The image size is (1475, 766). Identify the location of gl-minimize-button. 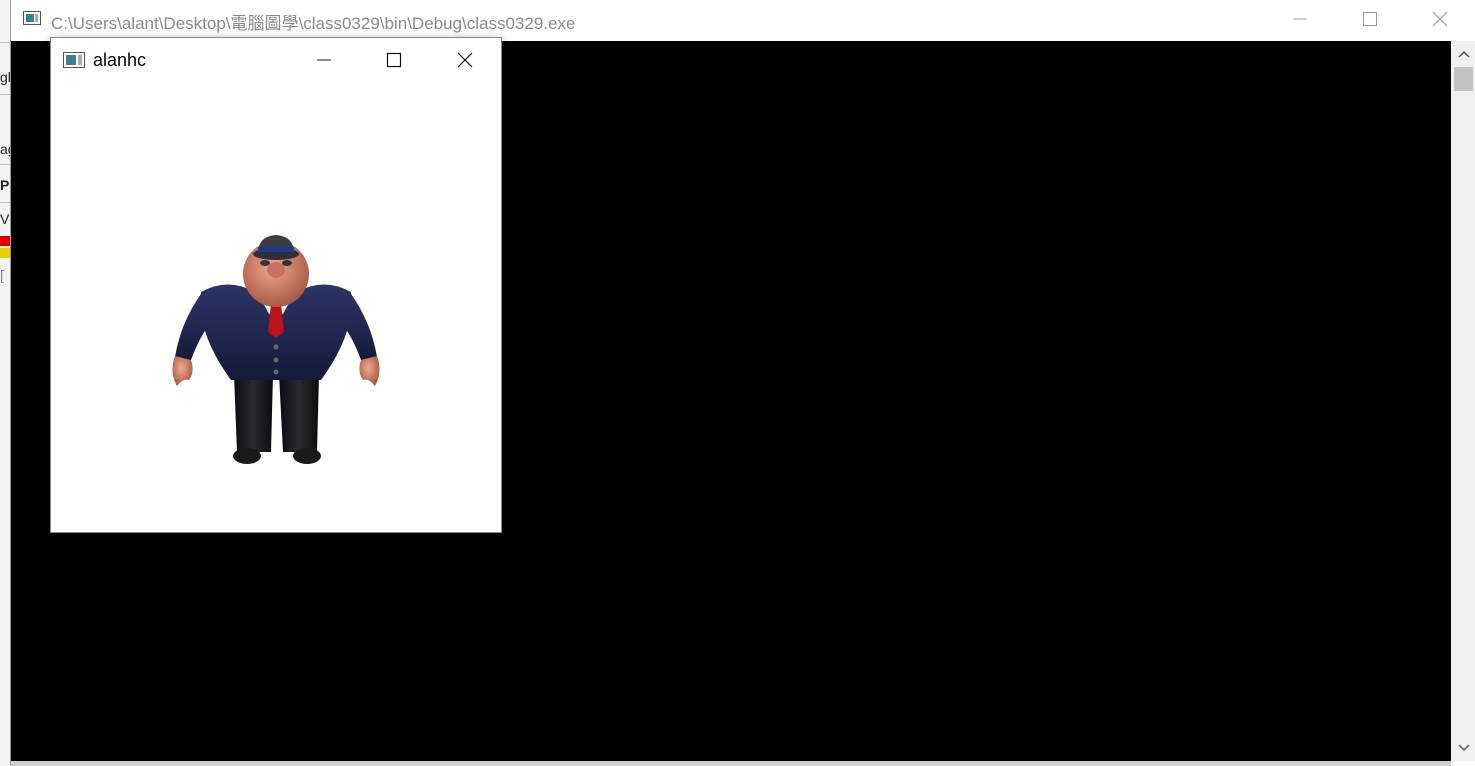
(324, 60).